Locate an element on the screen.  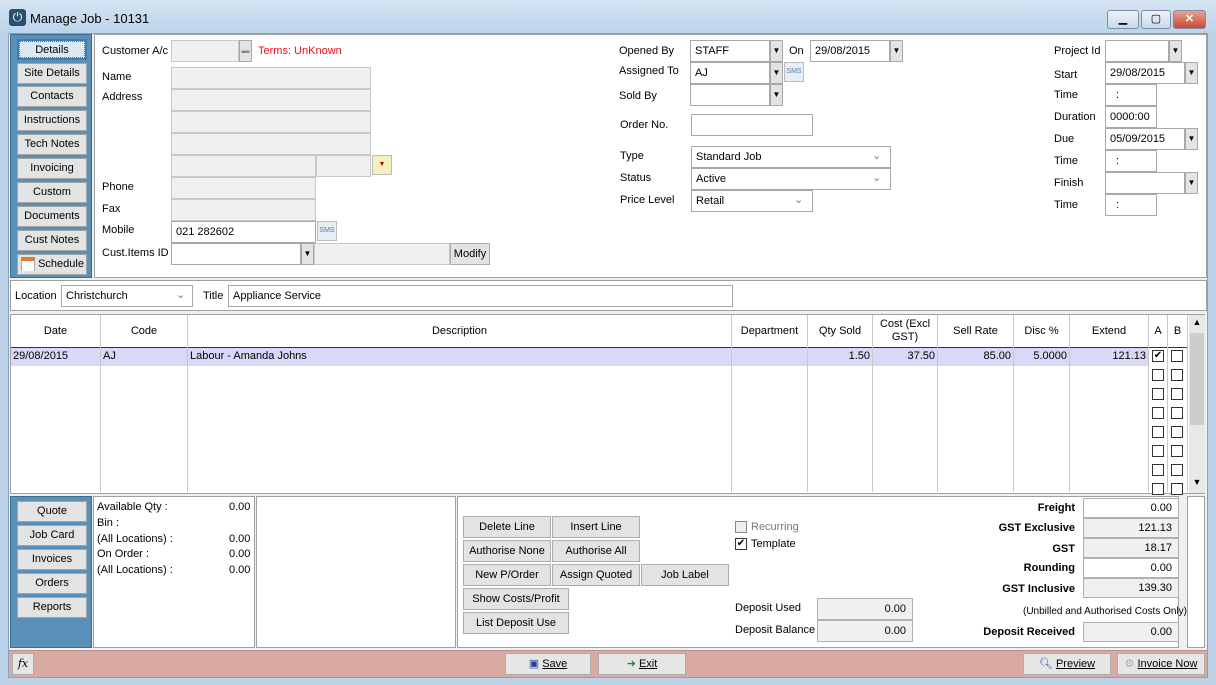
column-header-sell-rate: Sell Rate is located at coordinates (976, 331).